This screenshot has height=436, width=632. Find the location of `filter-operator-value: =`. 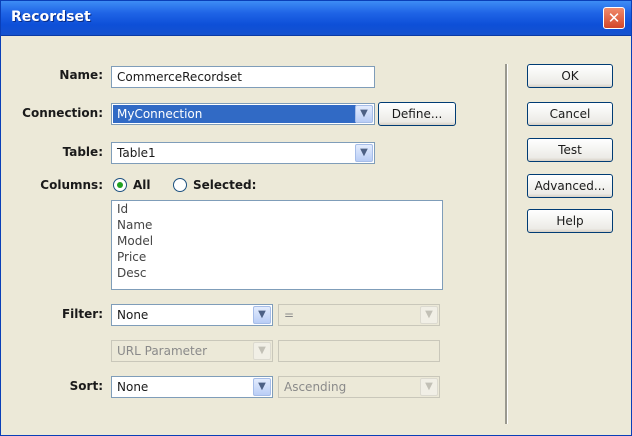

filter-operator-value: = is located at coordinates (289, 315).